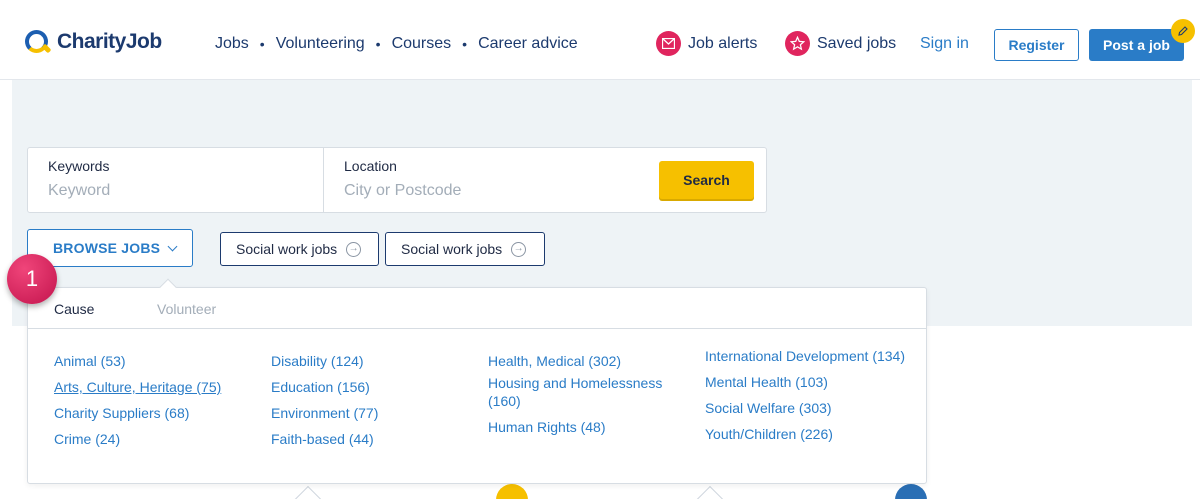 Image resolution: width=1200 pixels, height=499 pixels. What do you see at coordinates (723, 43) in the screenshot?
I see `job-alerts-label: Job alerts` at bounding box center [723, 43].